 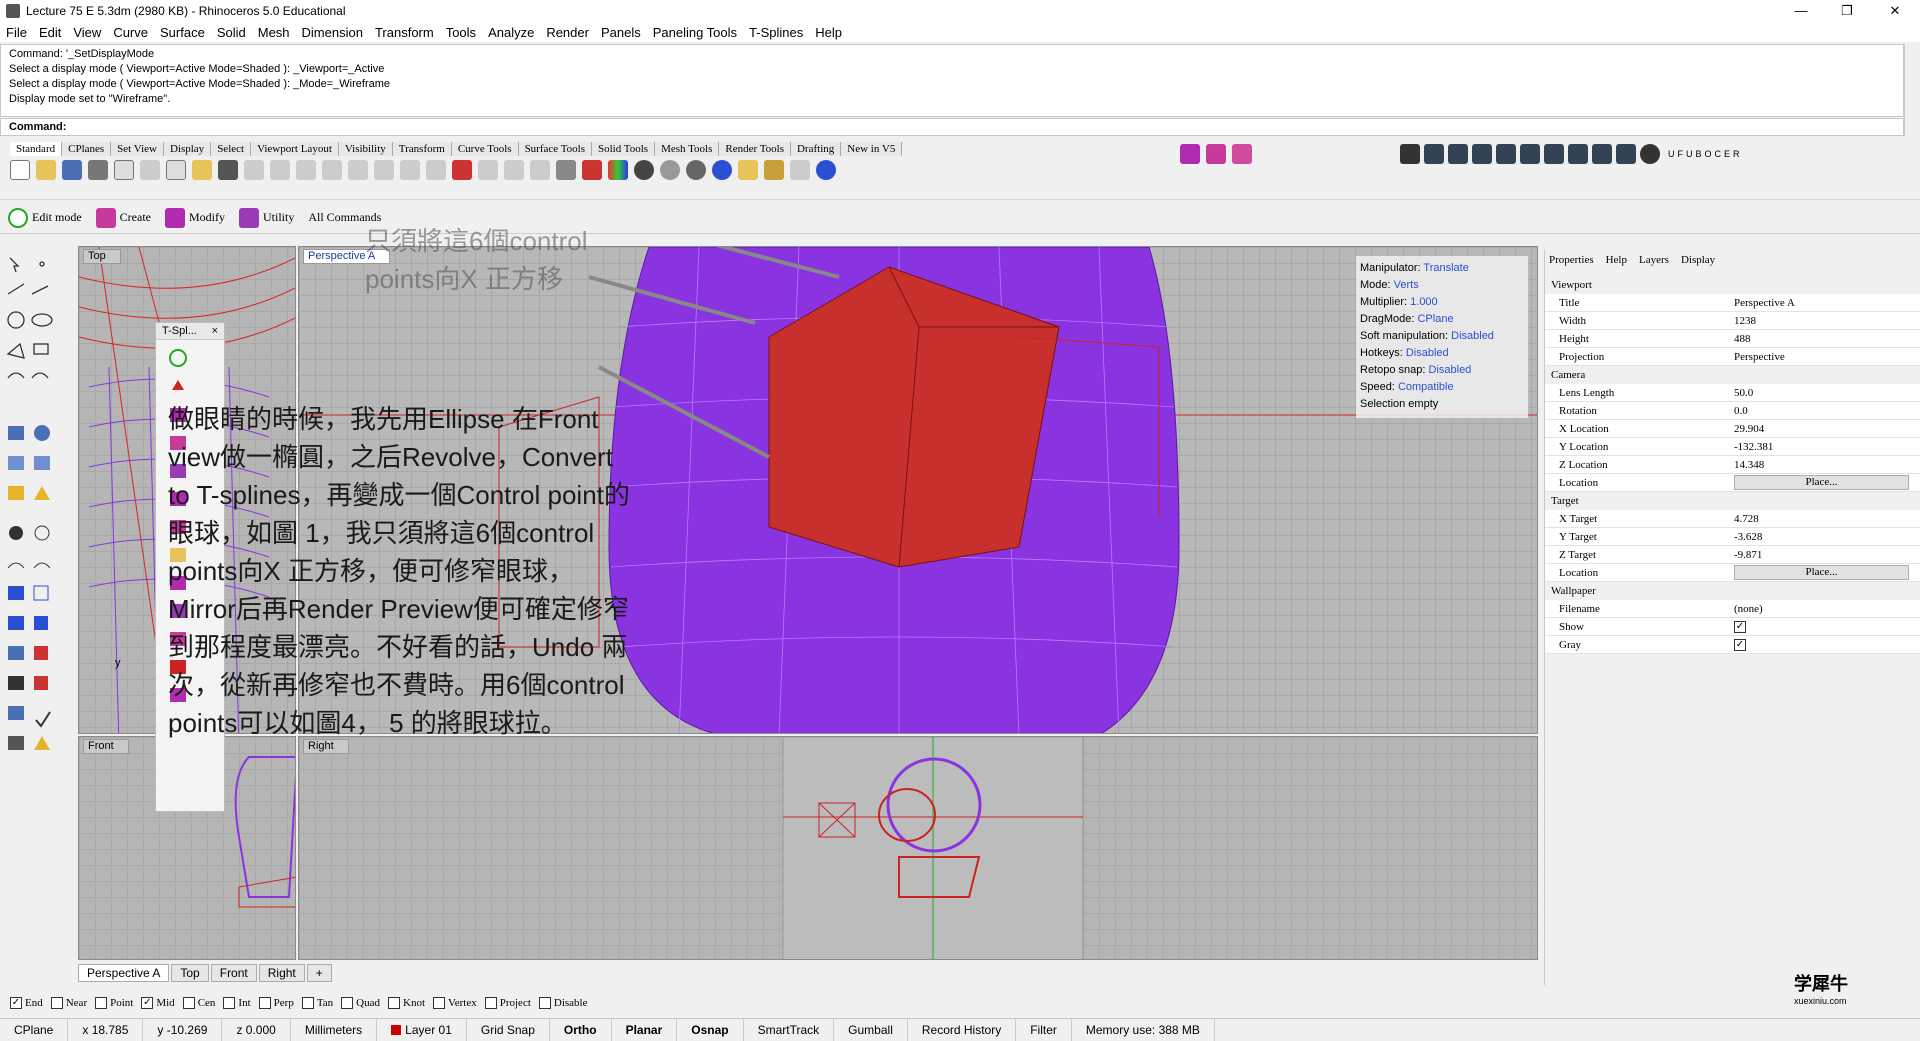 I want to click on tsplines-close-button: ×, so click(x=215, y=331).